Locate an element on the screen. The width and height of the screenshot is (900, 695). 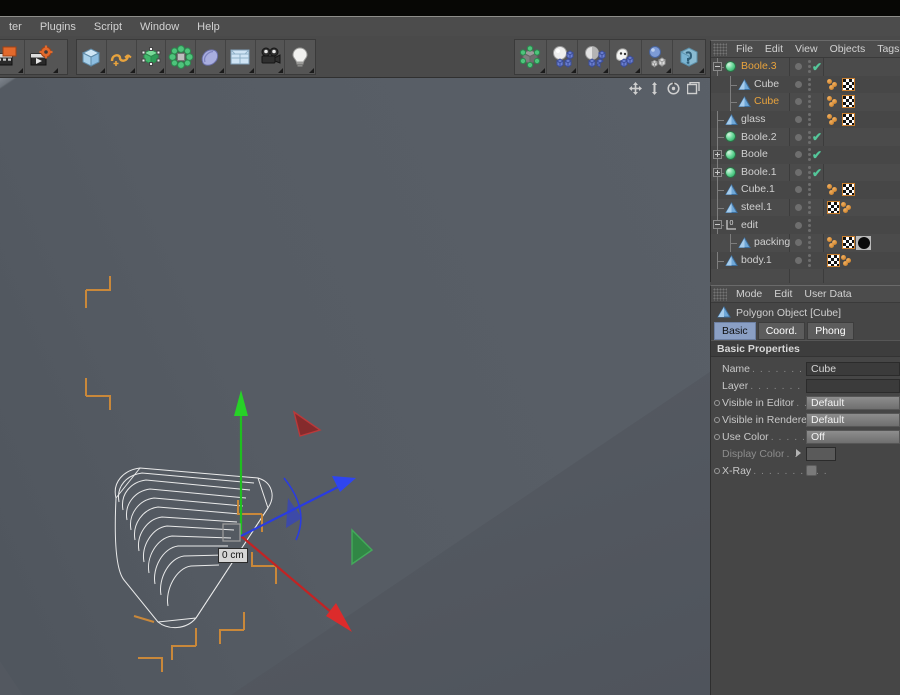
attribute-tab-phong: Phong is located at coordinates (830, 331).